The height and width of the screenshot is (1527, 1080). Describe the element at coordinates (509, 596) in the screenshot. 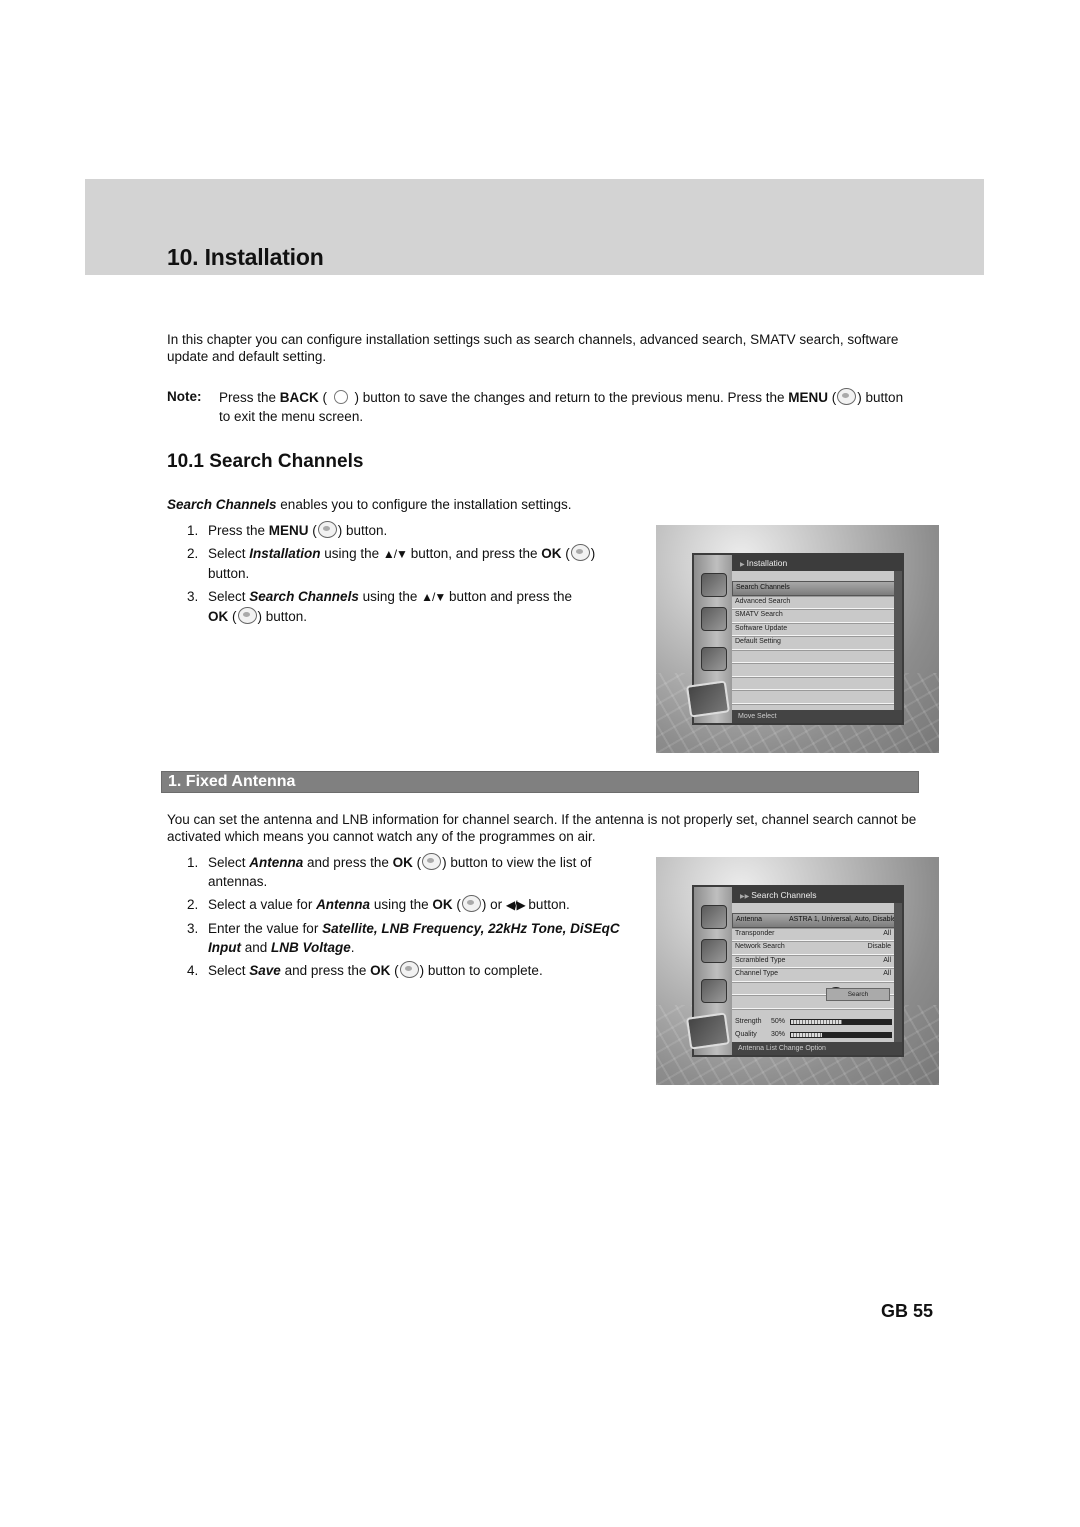

I see `step-text: button and press the` at that location.